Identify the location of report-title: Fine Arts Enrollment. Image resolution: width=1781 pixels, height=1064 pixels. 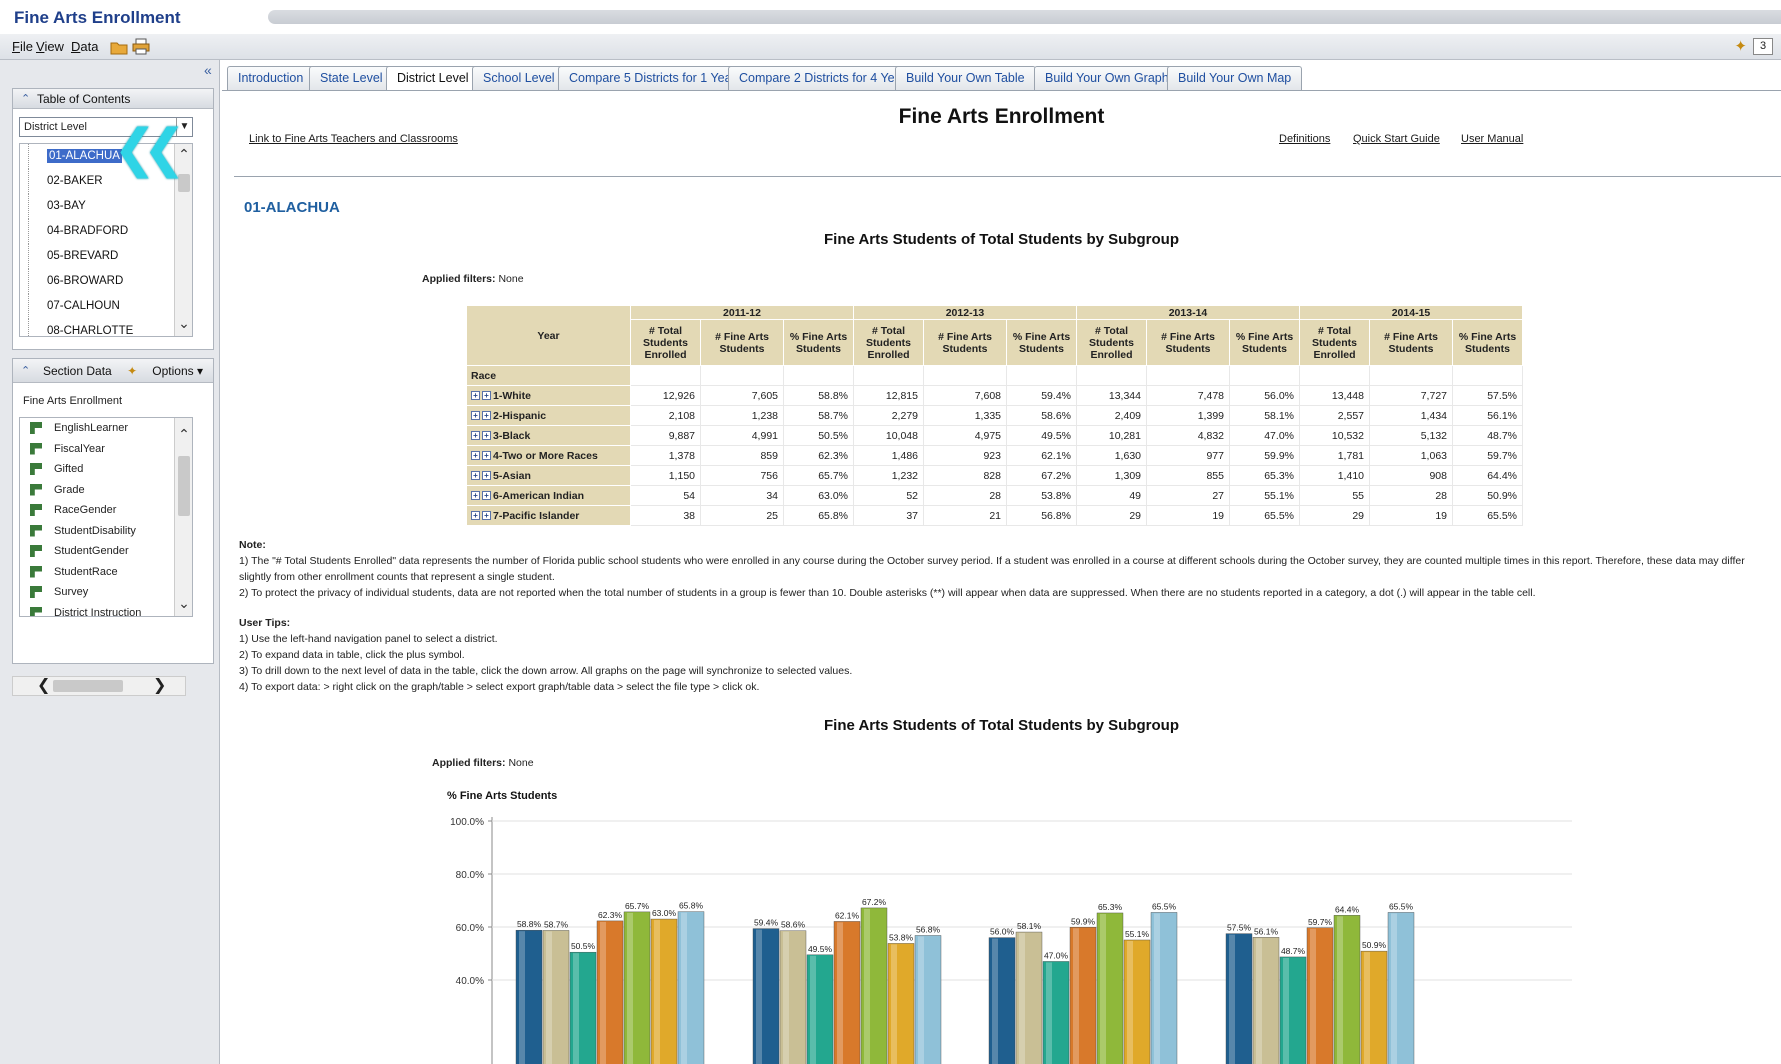
(1001, 116).